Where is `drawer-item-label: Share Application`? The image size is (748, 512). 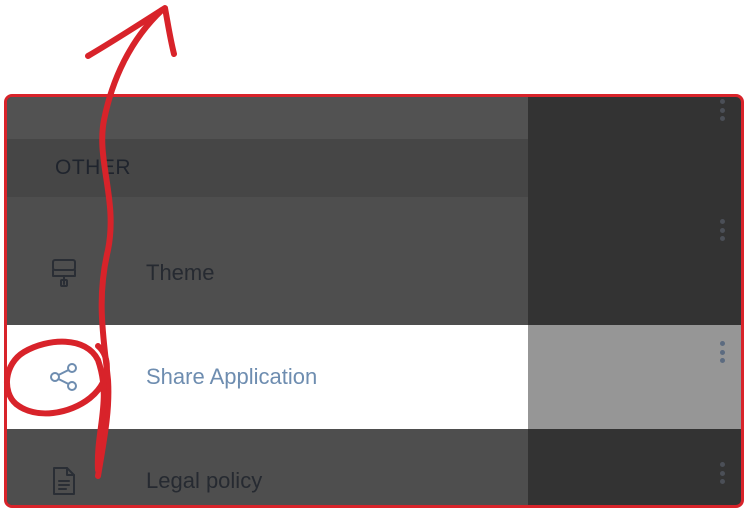
drawer-item-label: Share Application is located at coordinates (232, 376).